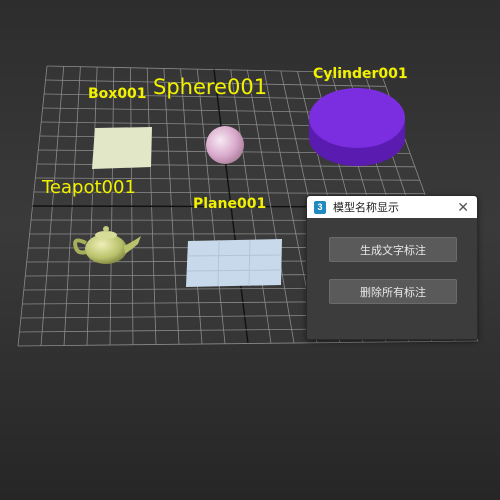  Describe the element at coordinates (225, 145) in the screenshot. I see `sphere-object` at that location.